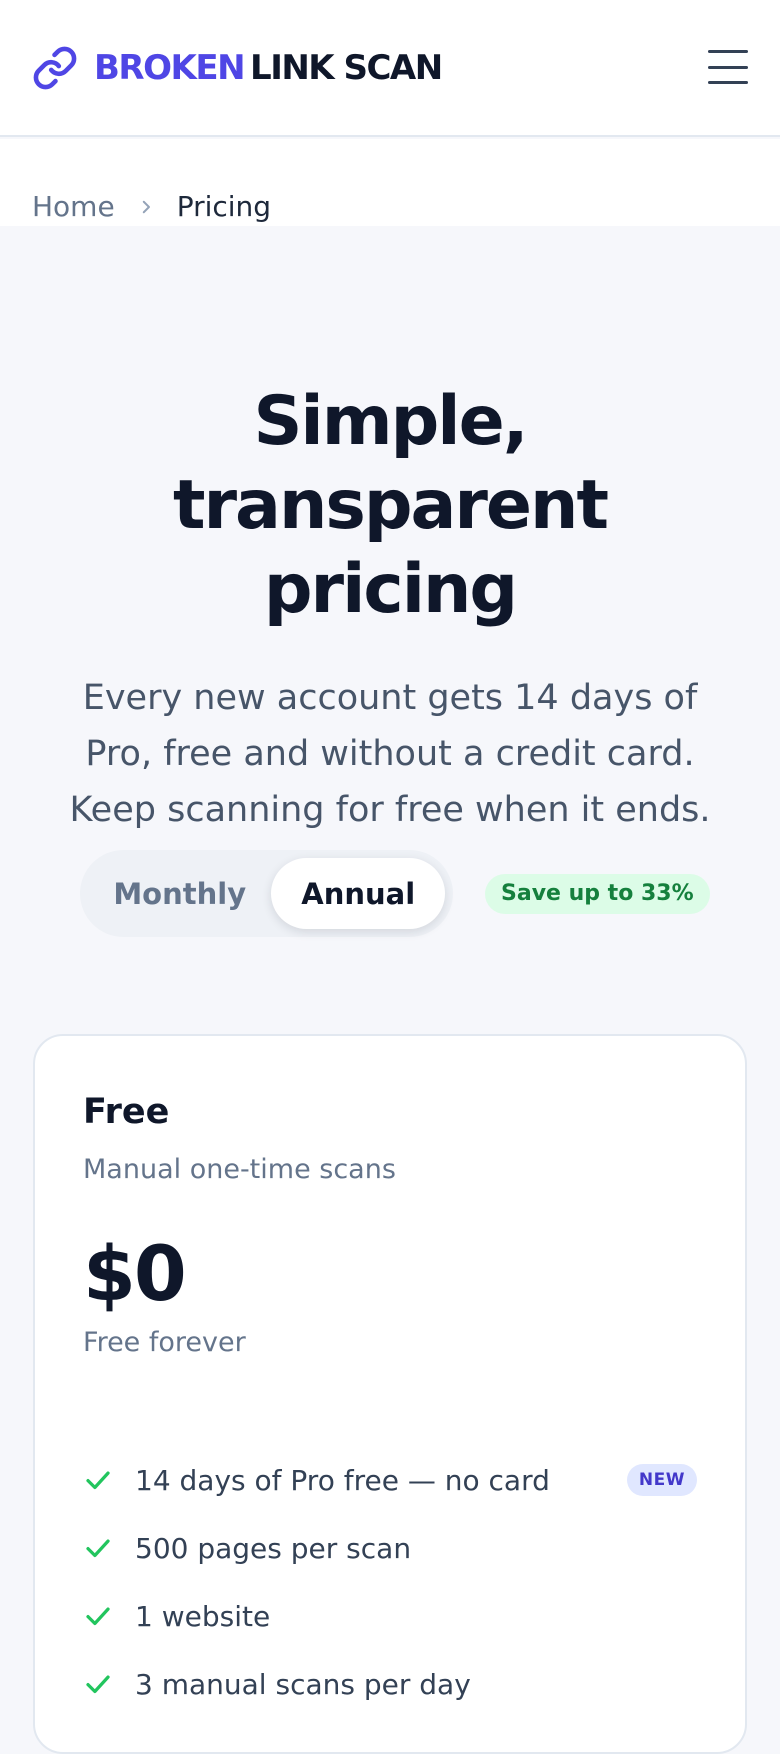 The width and height of the screenshot is (780, 1754). Describe the element at coordinates (661, 1480) in the screenshot. I see `new-badge: NEW` at that location.